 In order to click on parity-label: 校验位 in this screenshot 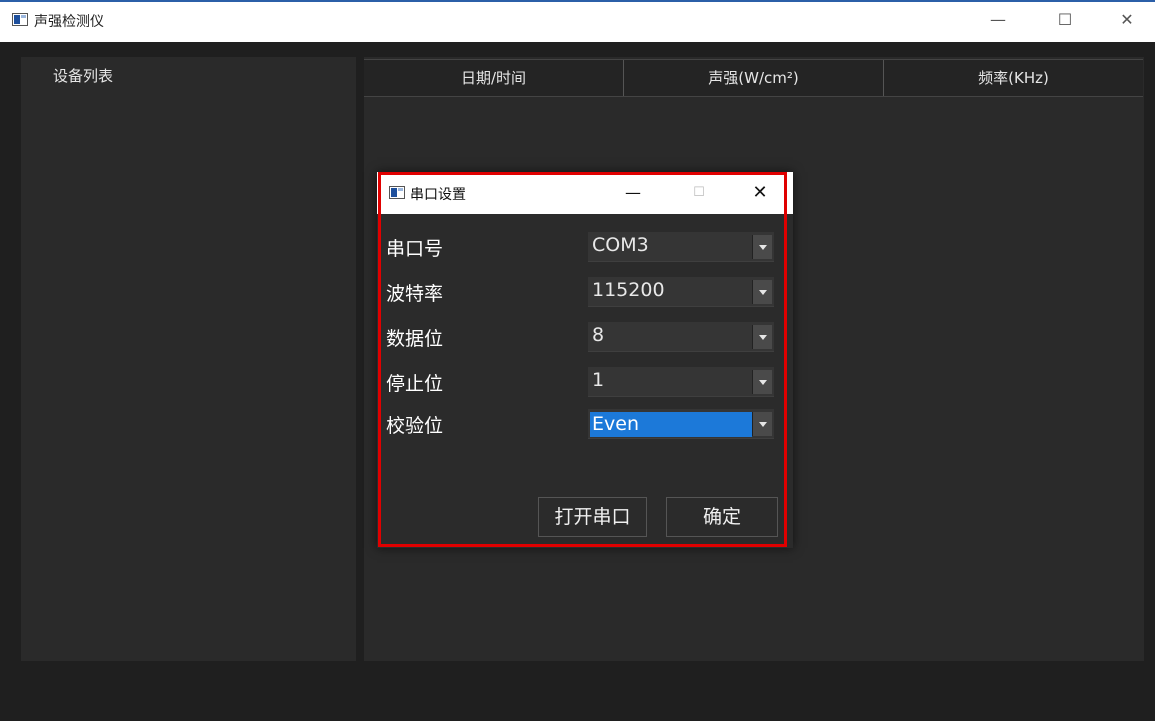, I will do `click(415, 426)`.